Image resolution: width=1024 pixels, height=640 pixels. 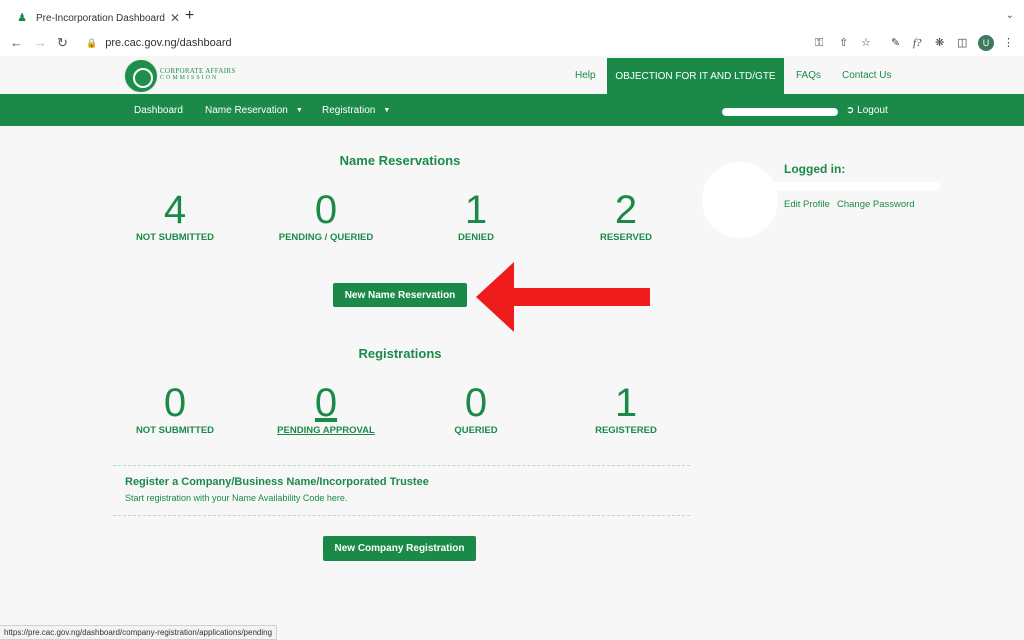 I want to click on pen-extension-icon: ✎, so click(x=895, y=43).